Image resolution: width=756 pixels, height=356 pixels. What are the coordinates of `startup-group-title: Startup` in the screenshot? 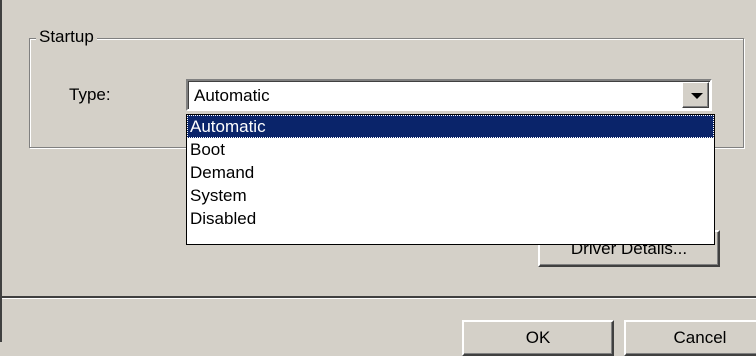 It's located at (66, 37).